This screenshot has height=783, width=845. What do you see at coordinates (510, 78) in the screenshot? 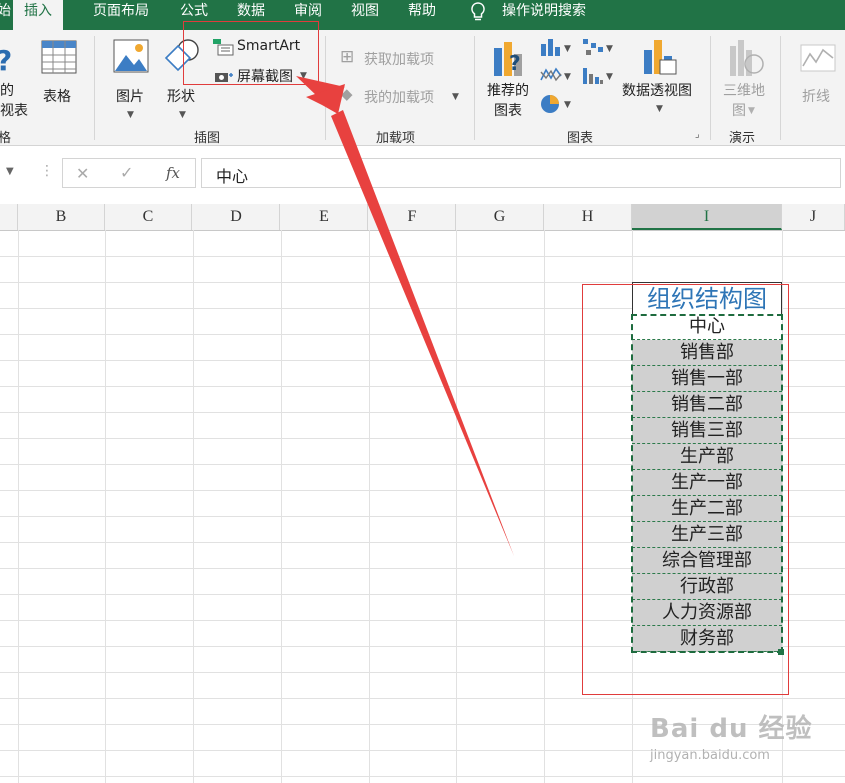
I see `recommended-charts-button: ? 推荐的 图表` at bounding box center [510, 78].